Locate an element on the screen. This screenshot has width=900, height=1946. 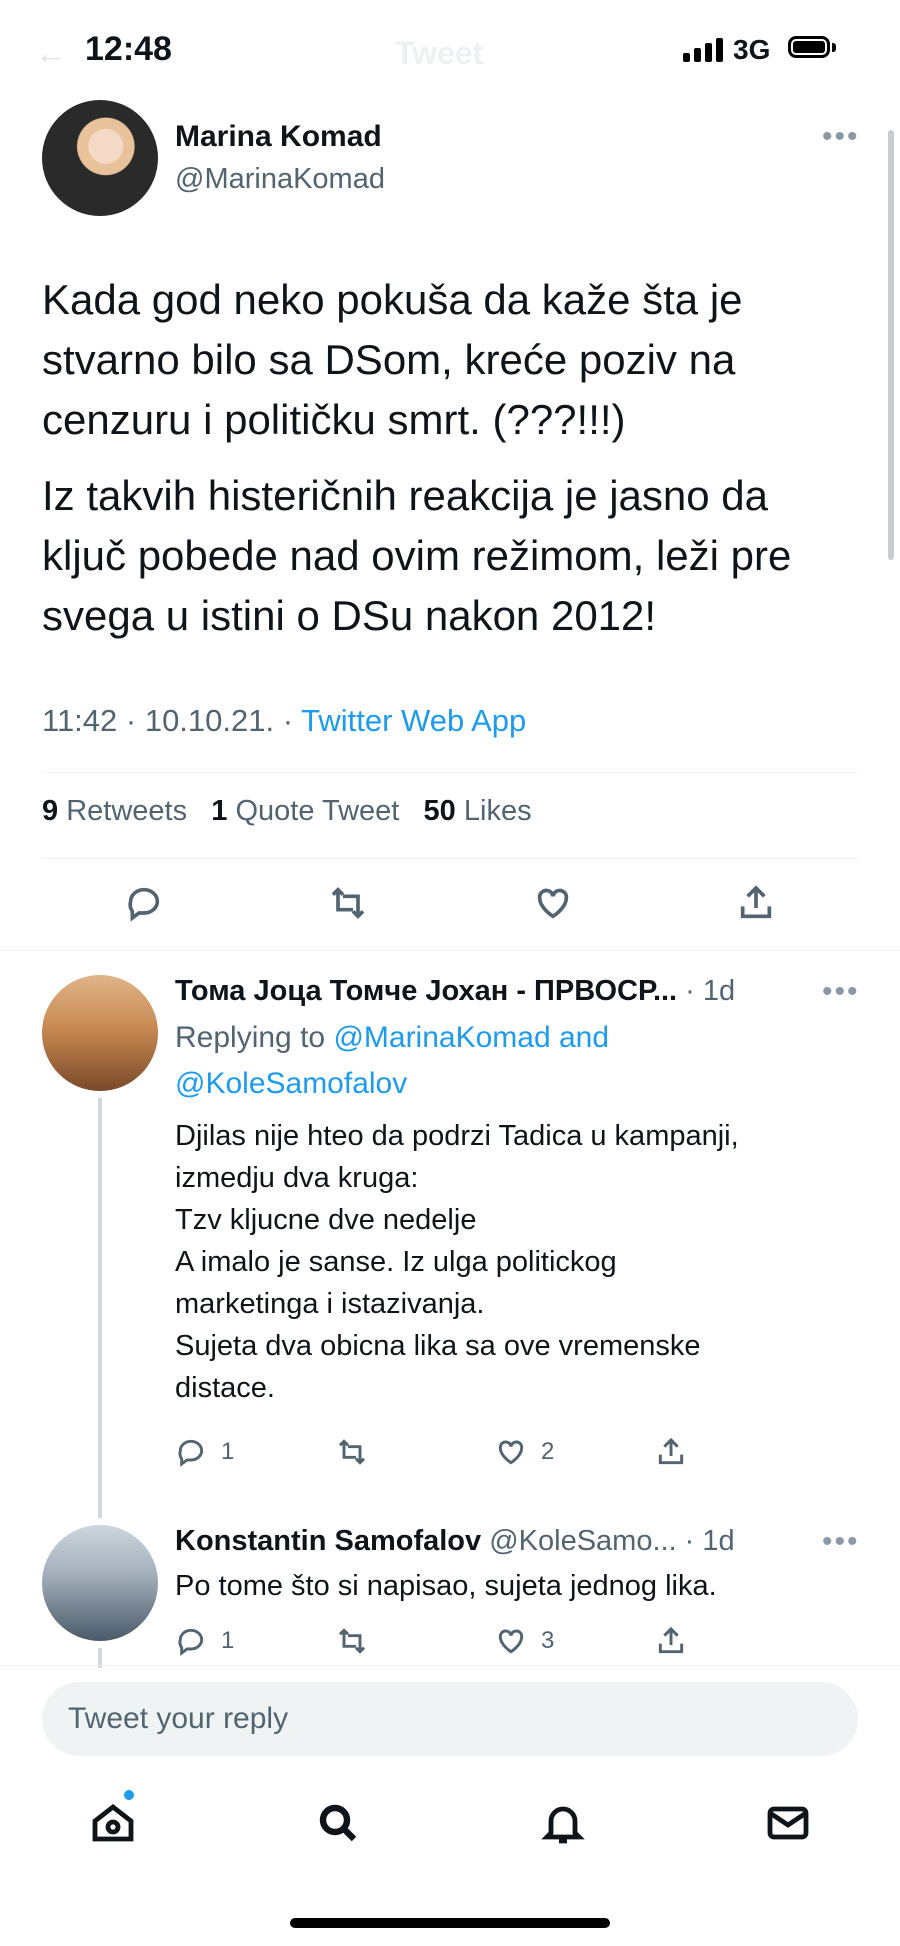
reply-line: Tzv kljucne dve nedelje is located at coordinates (326, 1220).